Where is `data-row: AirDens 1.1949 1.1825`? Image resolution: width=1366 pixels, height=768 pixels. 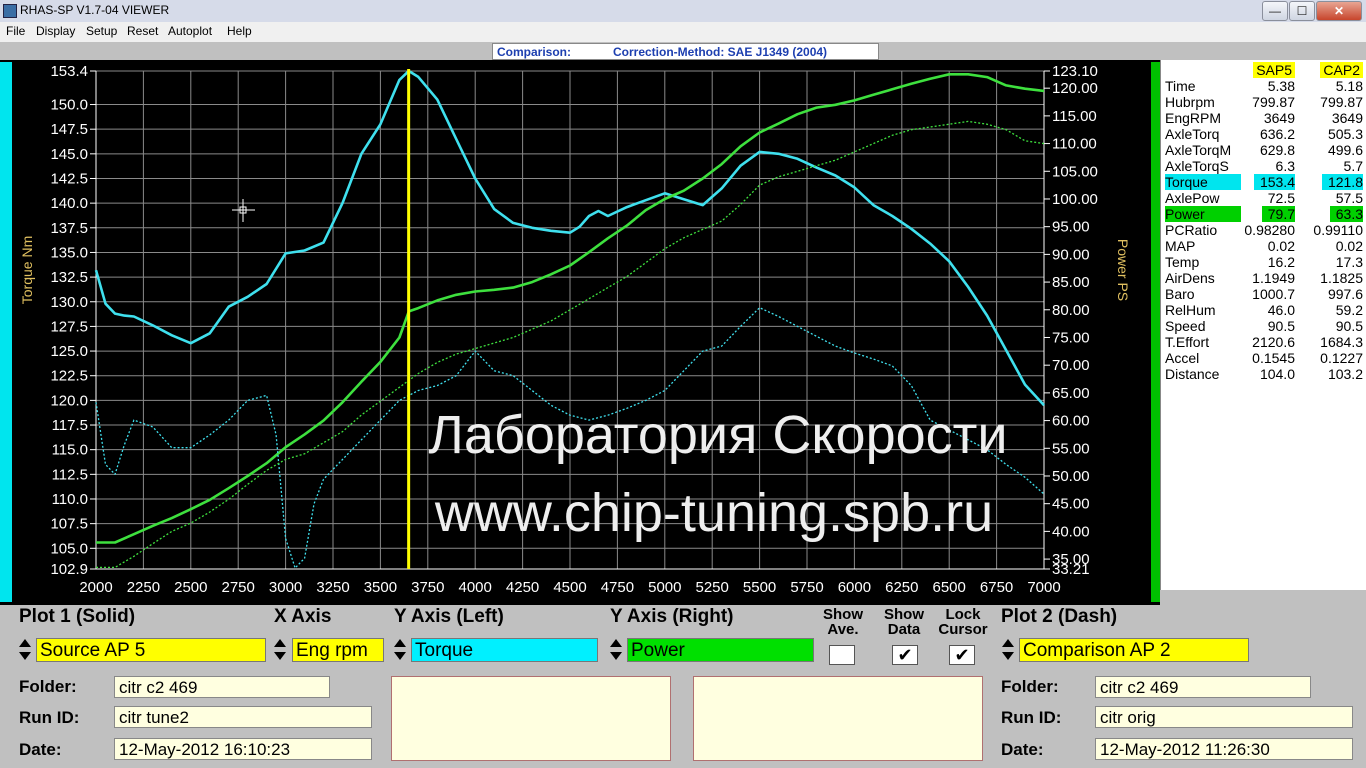
data-row: AirDens 1.1949 1.1825 is located at coordinates (1263, 278).